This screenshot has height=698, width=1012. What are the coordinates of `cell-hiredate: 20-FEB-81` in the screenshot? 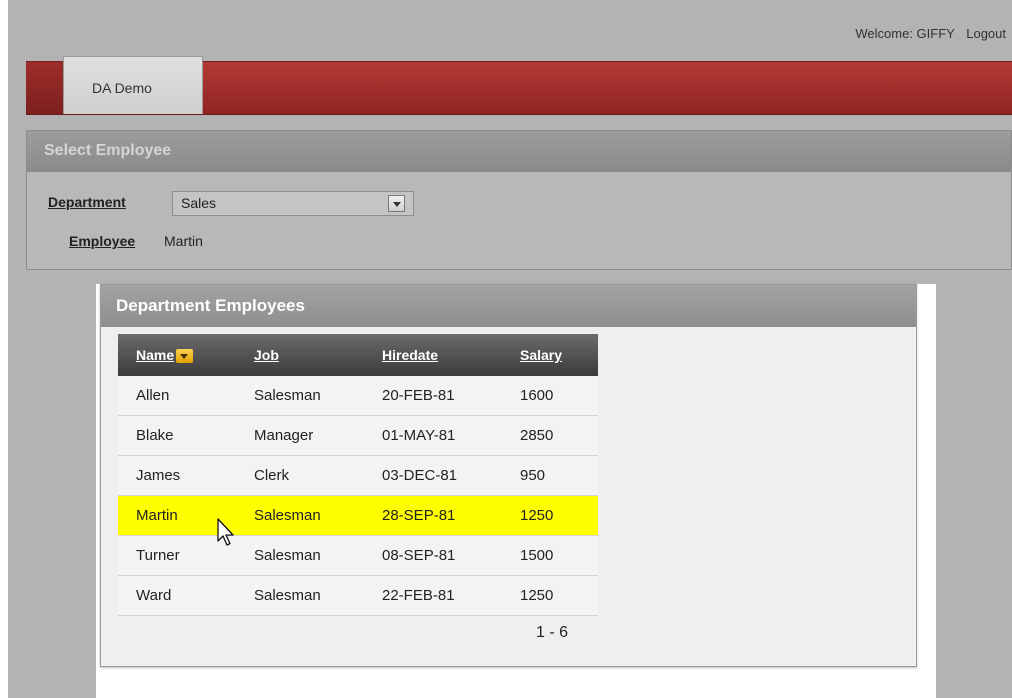 It's located at (451, 396).